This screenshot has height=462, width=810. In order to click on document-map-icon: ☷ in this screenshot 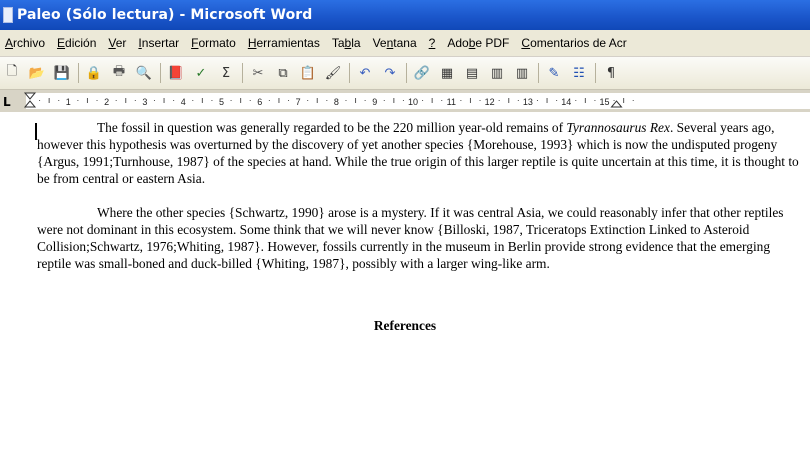, I will do `click(579, 73)`.